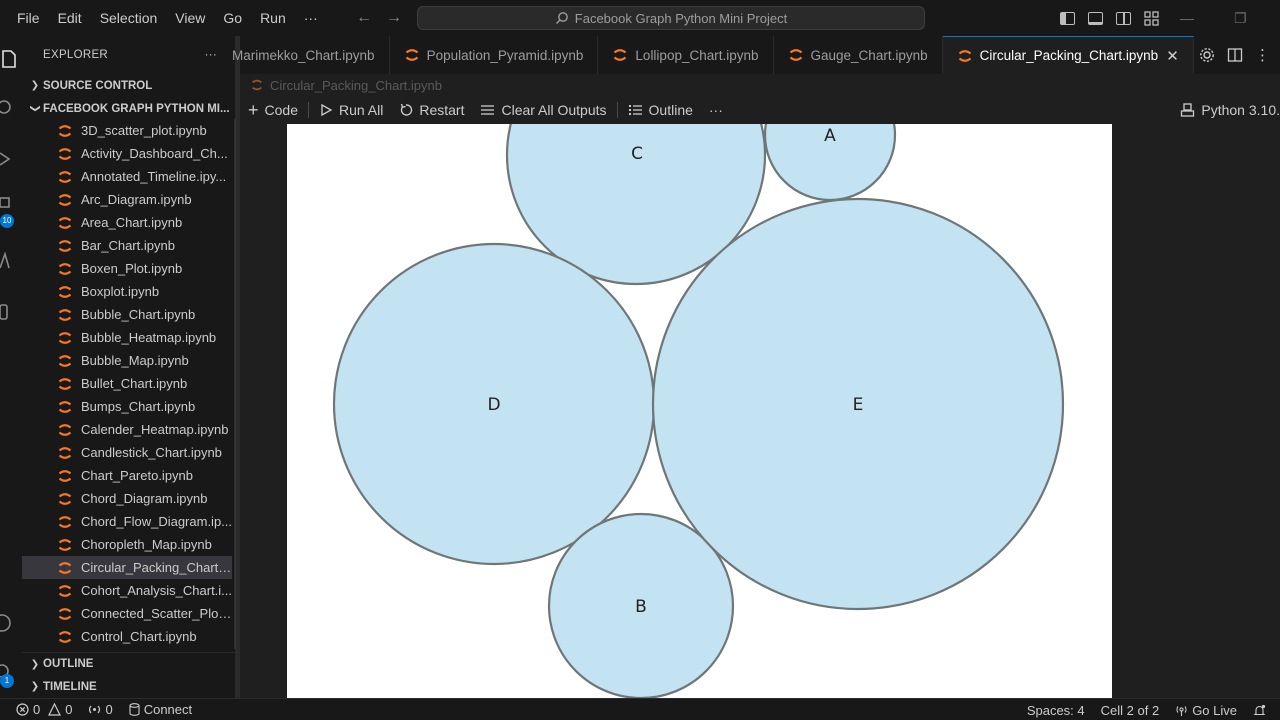 Image resolution: width=1280 pixels, height=720 pixels. I want to click on bell-icon, so click(1259, 709).